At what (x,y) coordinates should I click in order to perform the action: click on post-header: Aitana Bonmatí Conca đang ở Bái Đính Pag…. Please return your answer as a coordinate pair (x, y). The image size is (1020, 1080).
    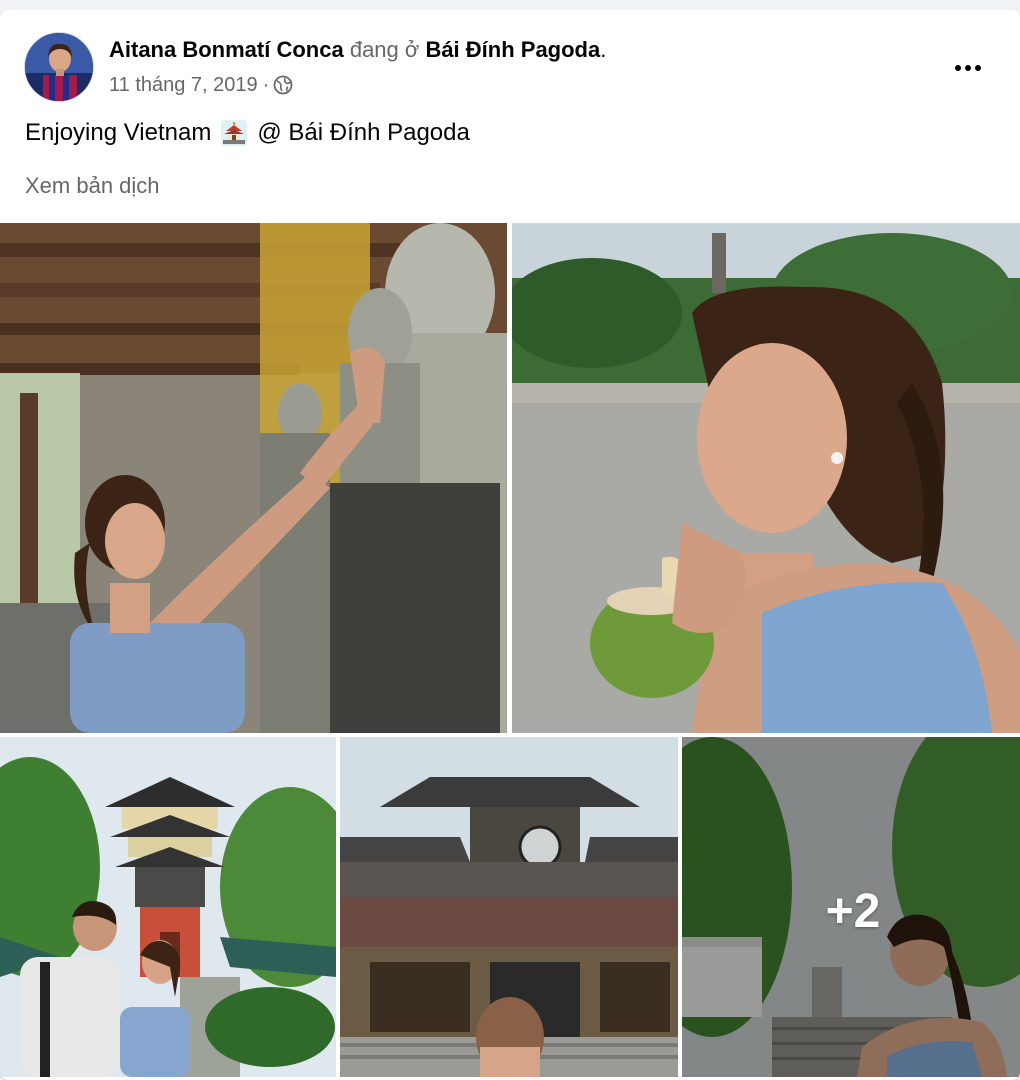
    Looking at the image, I should click on (510, 67).